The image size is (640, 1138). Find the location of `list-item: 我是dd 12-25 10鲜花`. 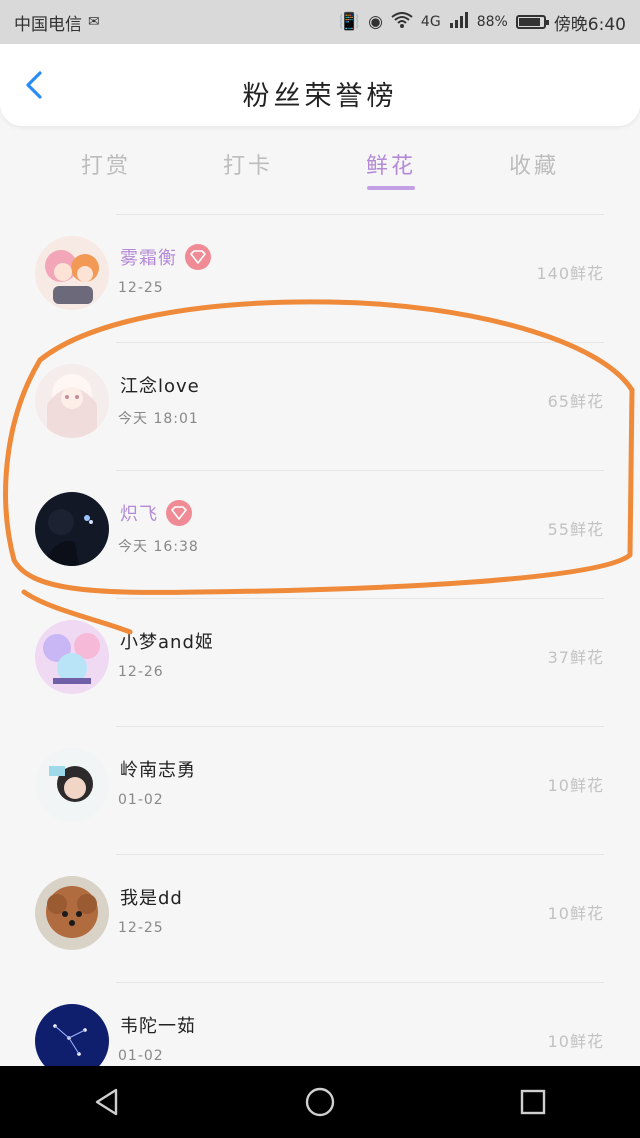

list-item: 我是dd 12-25 10鲜花 is located at coordinates (320, 918).